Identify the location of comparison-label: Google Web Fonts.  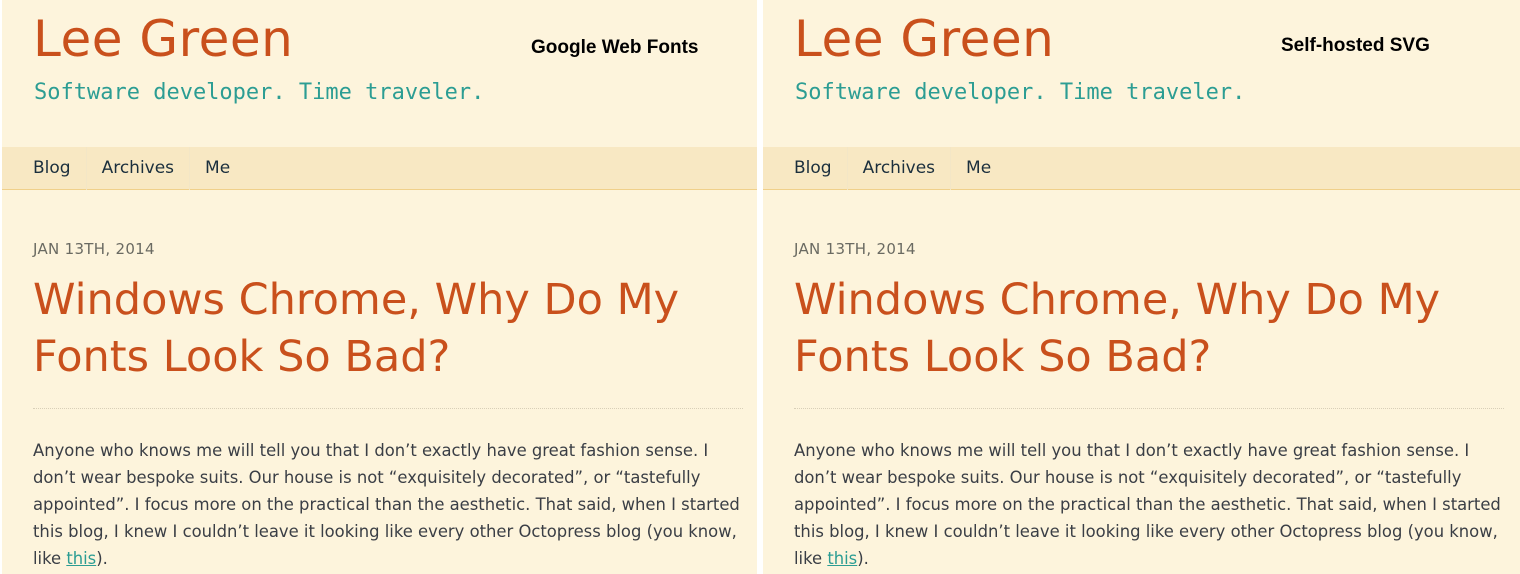
(615, 47).